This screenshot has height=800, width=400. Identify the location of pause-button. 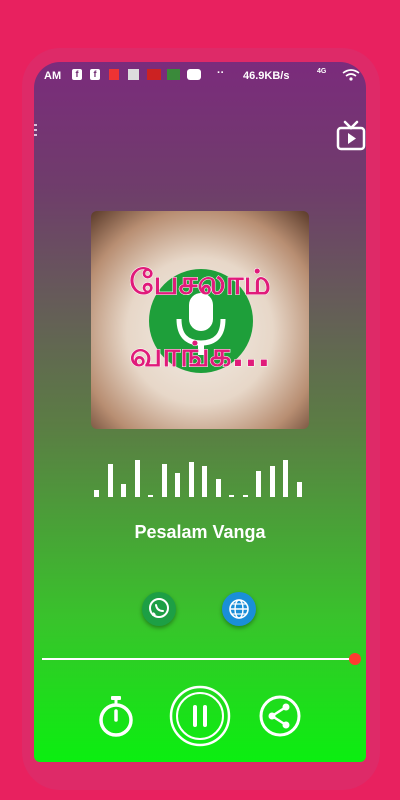
(200, 716).